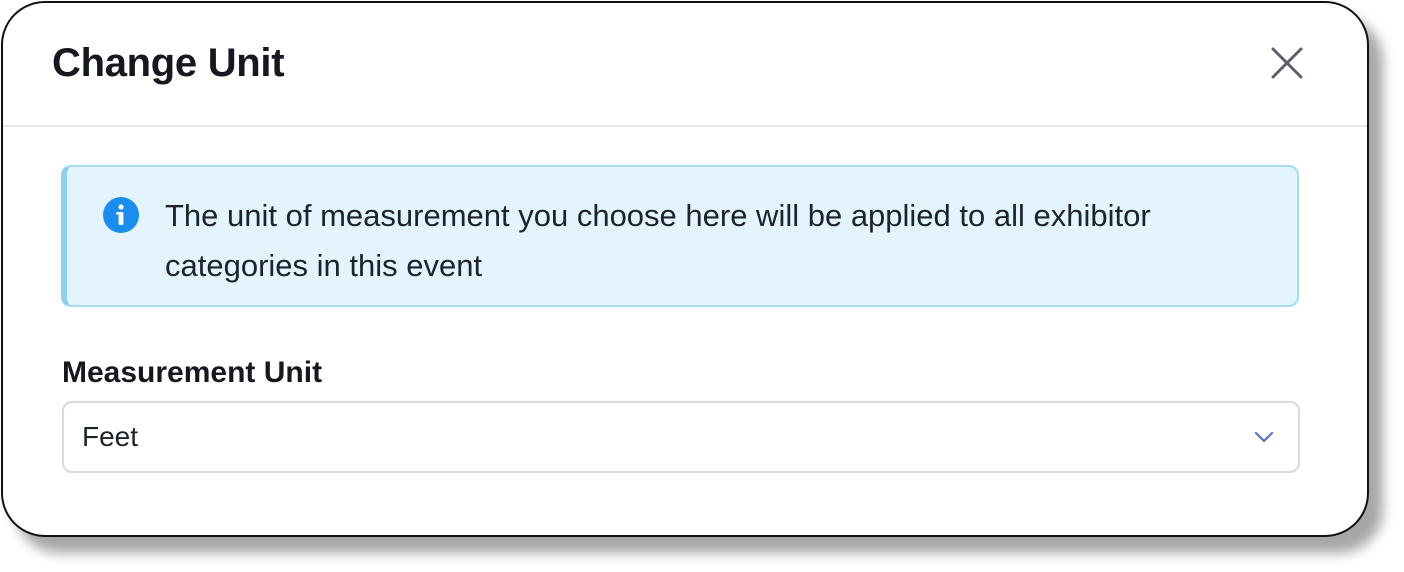 This screenshot has height=572, width=1404. I want to click on measurement-unit-label: Measurement Unit, so click(192, 372).